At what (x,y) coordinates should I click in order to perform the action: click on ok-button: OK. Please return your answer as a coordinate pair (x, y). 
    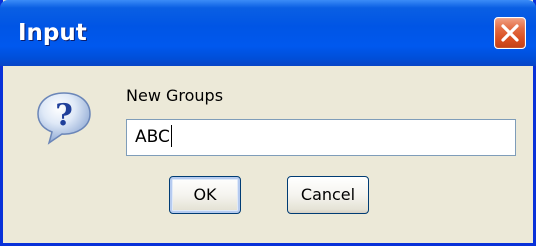
    Looking at the image, I should click on (205, 195).